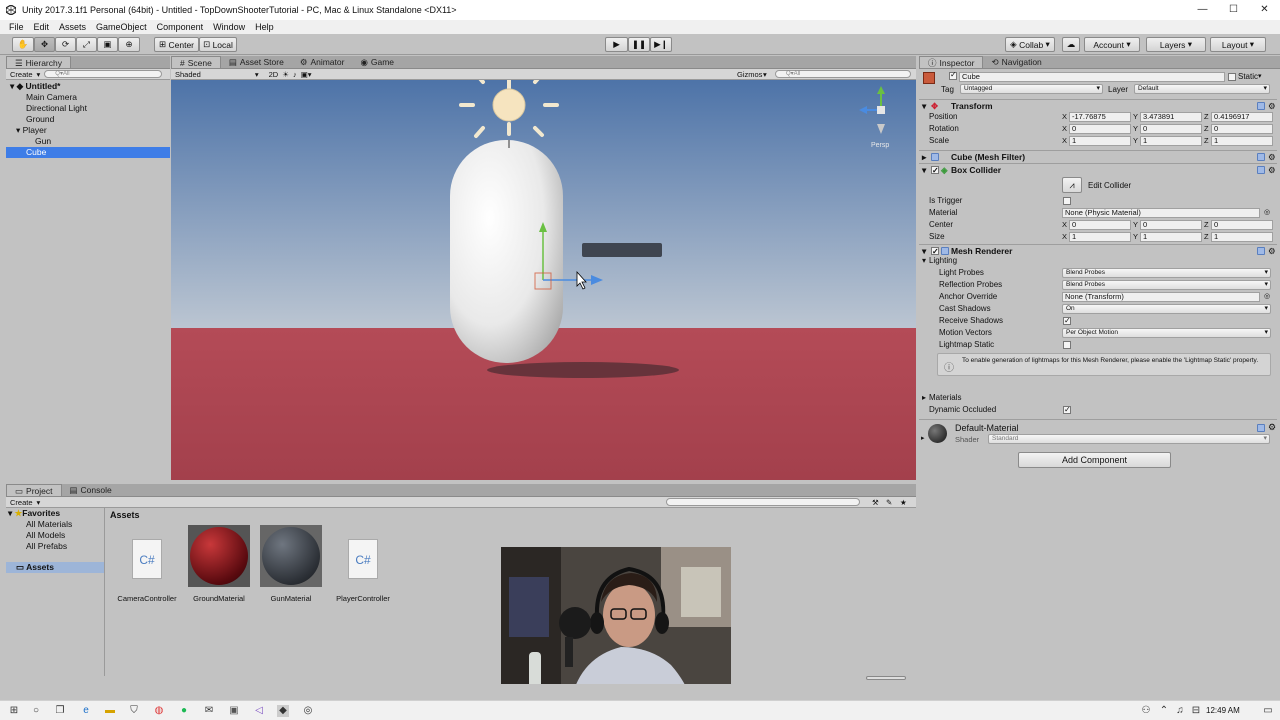 This screenshot has height=720, width=1280. What do you see at coordinates (1031, 89) in the screenshot?
I see `tag-dropdown: Untagged` at bounding box center [1031, 89].